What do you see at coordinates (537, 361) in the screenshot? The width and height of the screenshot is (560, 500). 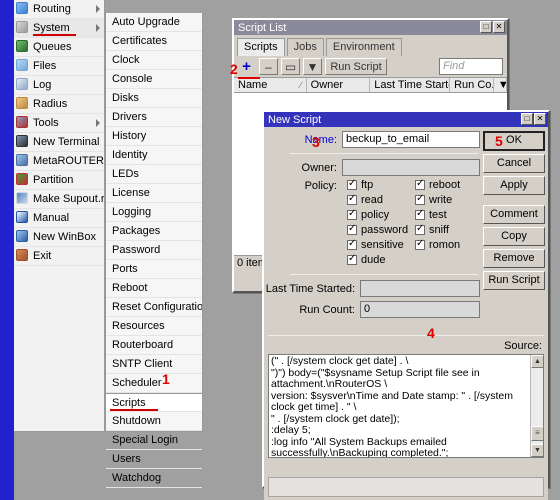 I see `scroll-up-icon: ▲` at bounding box center [537, 361].